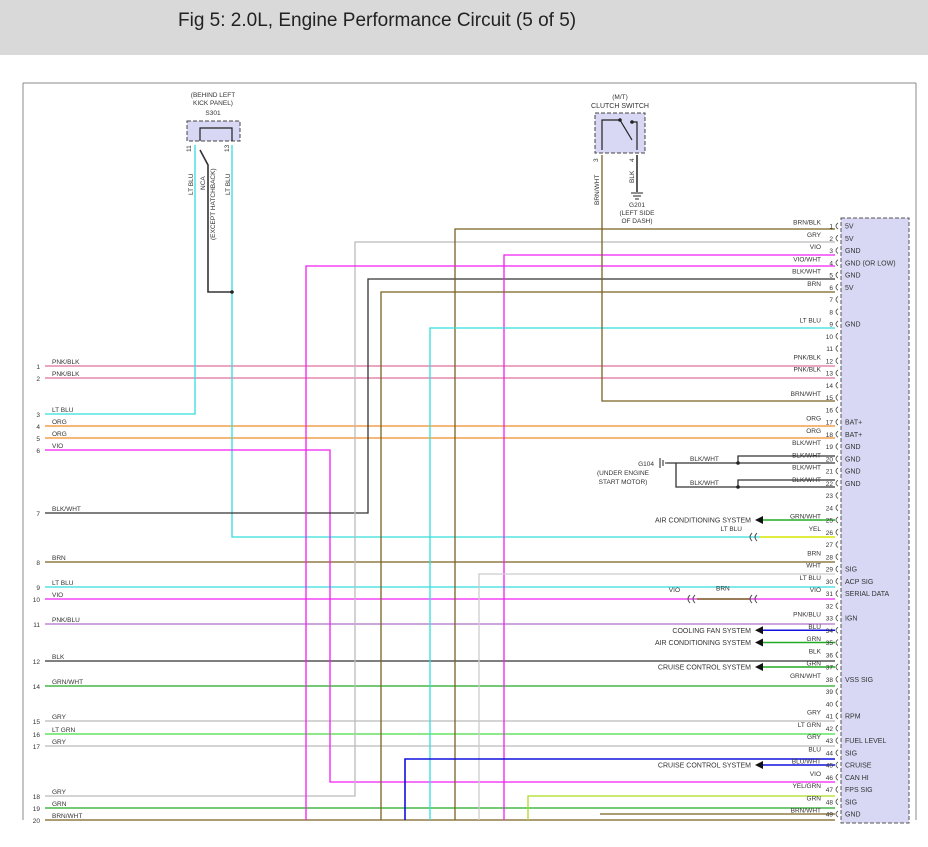  Describe the element at coordinates (813, 431) in the screenshot. I see `pcm-wire-color: ORG` at that location.